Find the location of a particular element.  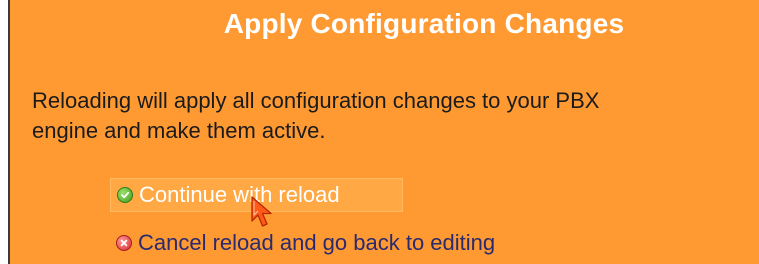

check-circle-icon is located at coordinates (125, 195).